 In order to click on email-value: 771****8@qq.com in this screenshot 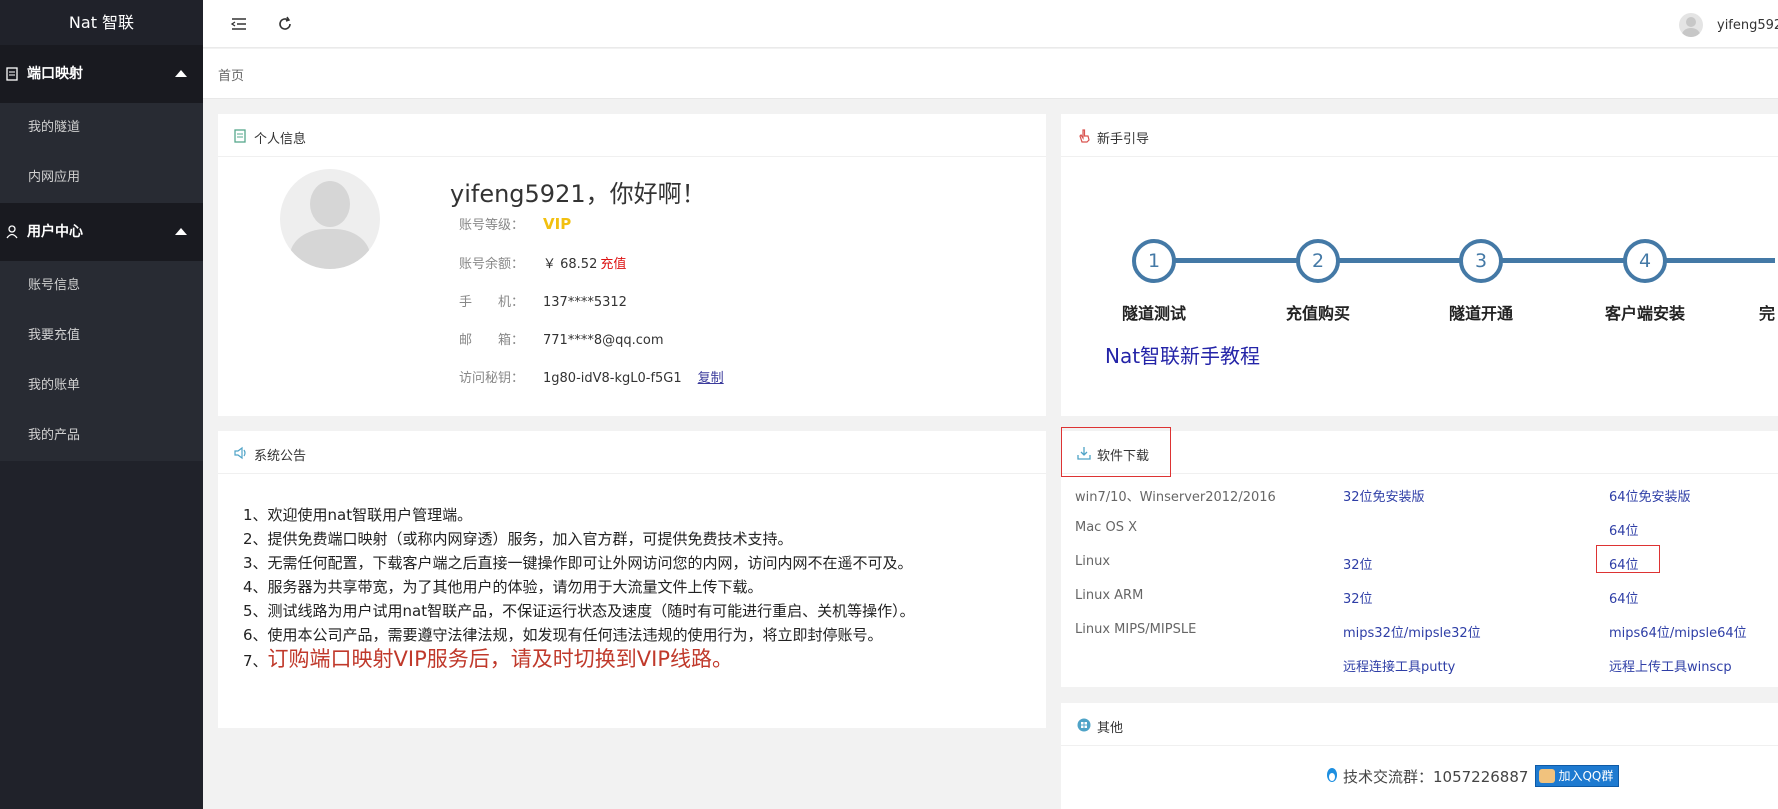, I will do `click(603, 340)`.